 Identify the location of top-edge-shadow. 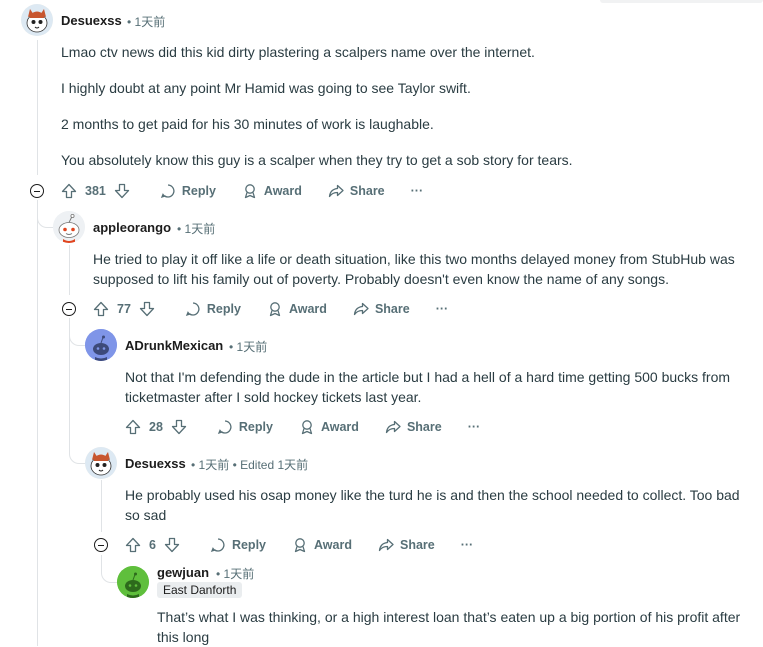
(681, 1).